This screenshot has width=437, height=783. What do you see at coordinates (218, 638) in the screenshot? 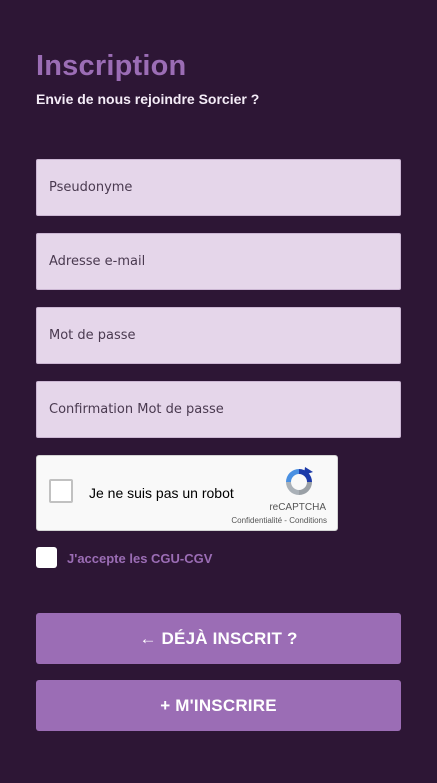
I see `already-registered-button: ← DÉJÀ INSCRIT ?` at bounding box center [218, 638].